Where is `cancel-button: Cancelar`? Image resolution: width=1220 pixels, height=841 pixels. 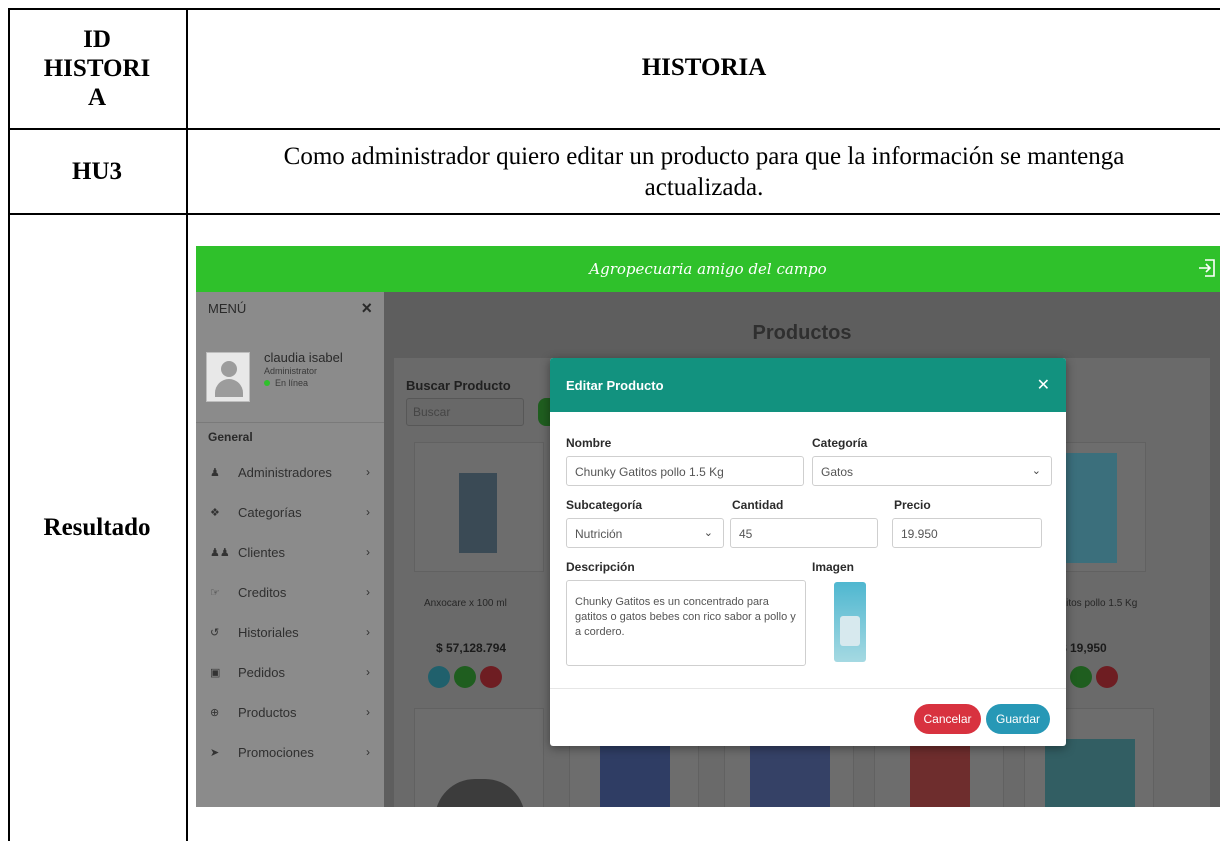 cancel-button: Cancelar is located at coordinates (947, 719).